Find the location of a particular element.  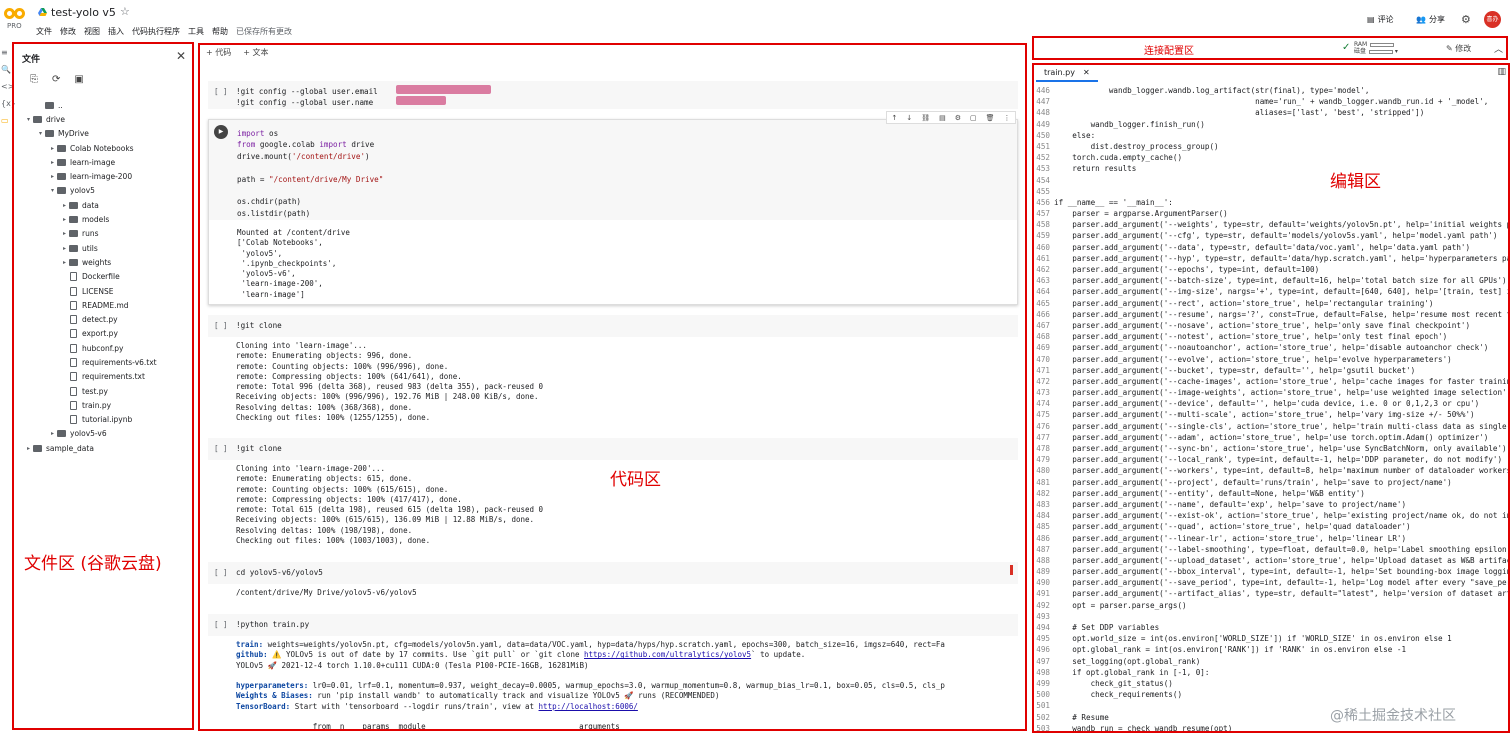

code-line: 450 else: is located at coordinates (1271, 135).